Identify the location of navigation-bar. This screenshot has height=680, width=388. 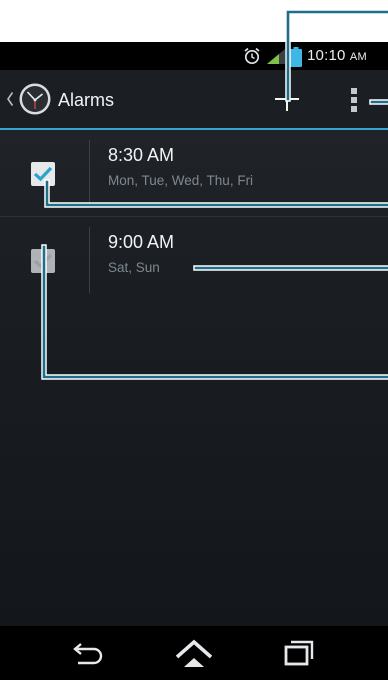
(194, 653).